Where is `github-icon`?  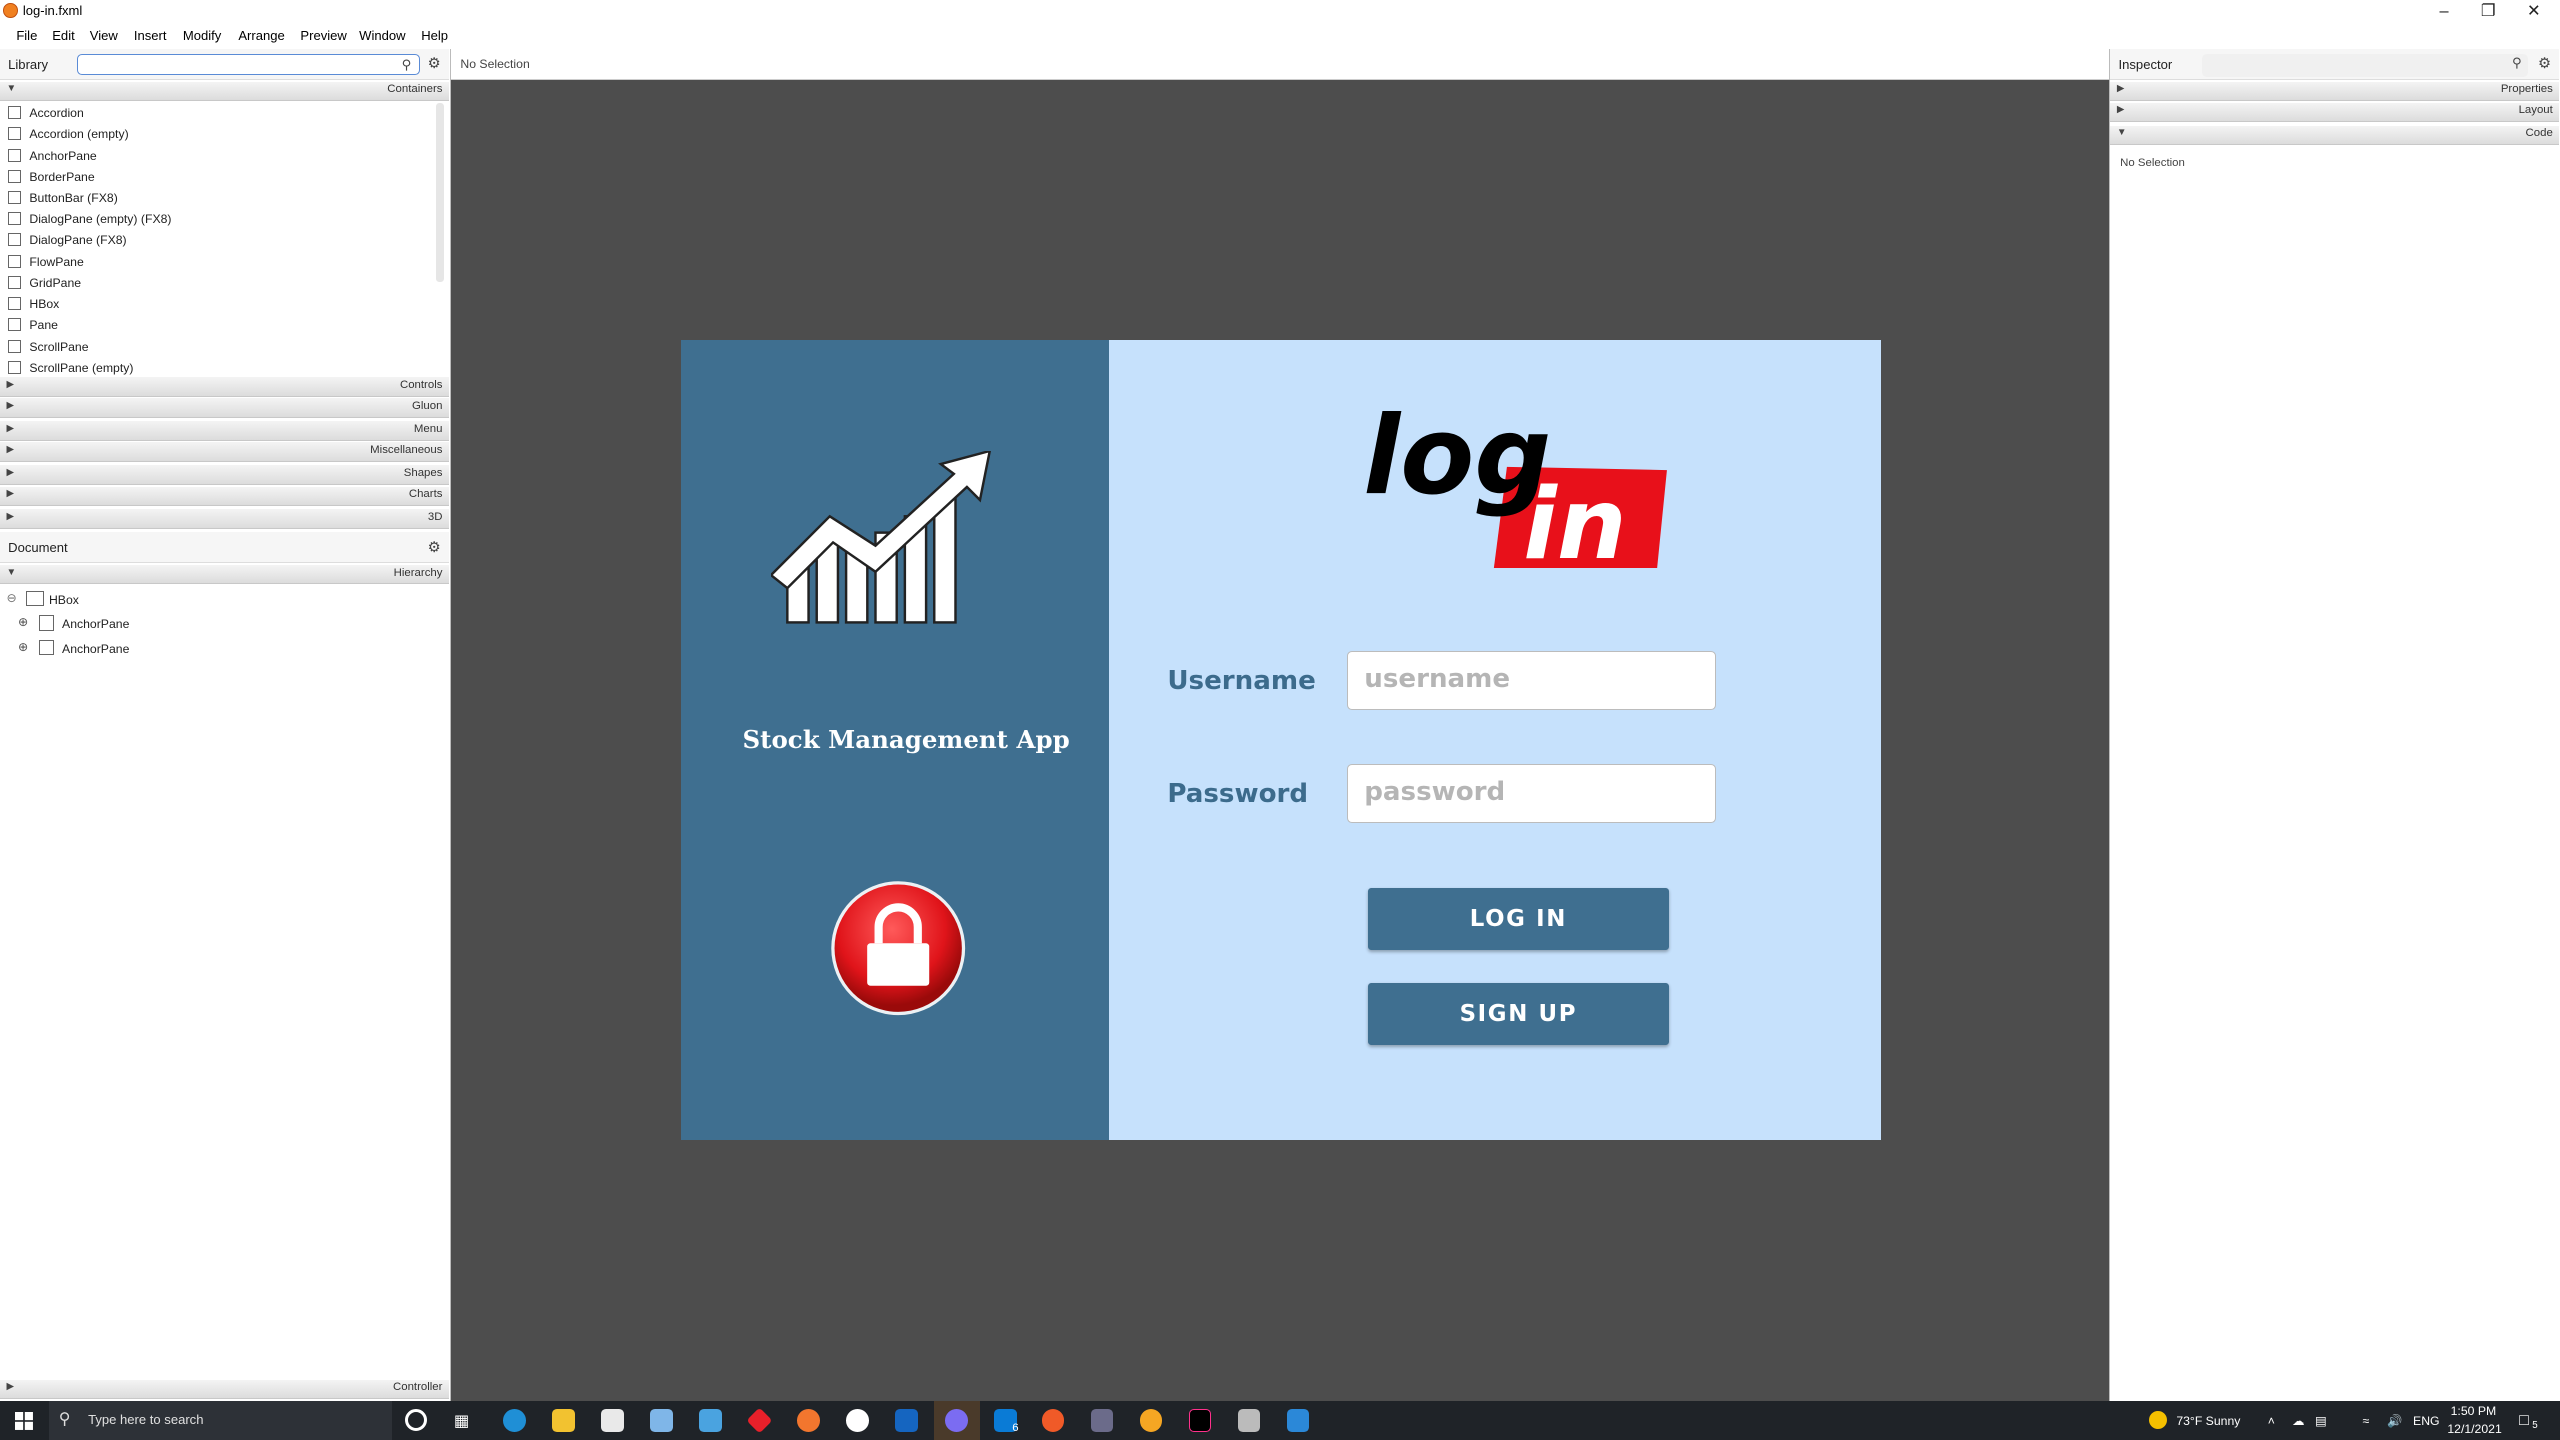 github-icon is located at coordinates (857, 1420).